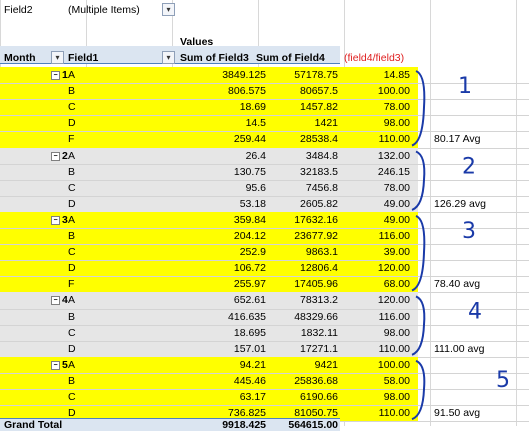  What do you see at coordinates (465, 86) in the screenshot?
I see `handwritten-digit: 1` at bounding box center [465, 86].